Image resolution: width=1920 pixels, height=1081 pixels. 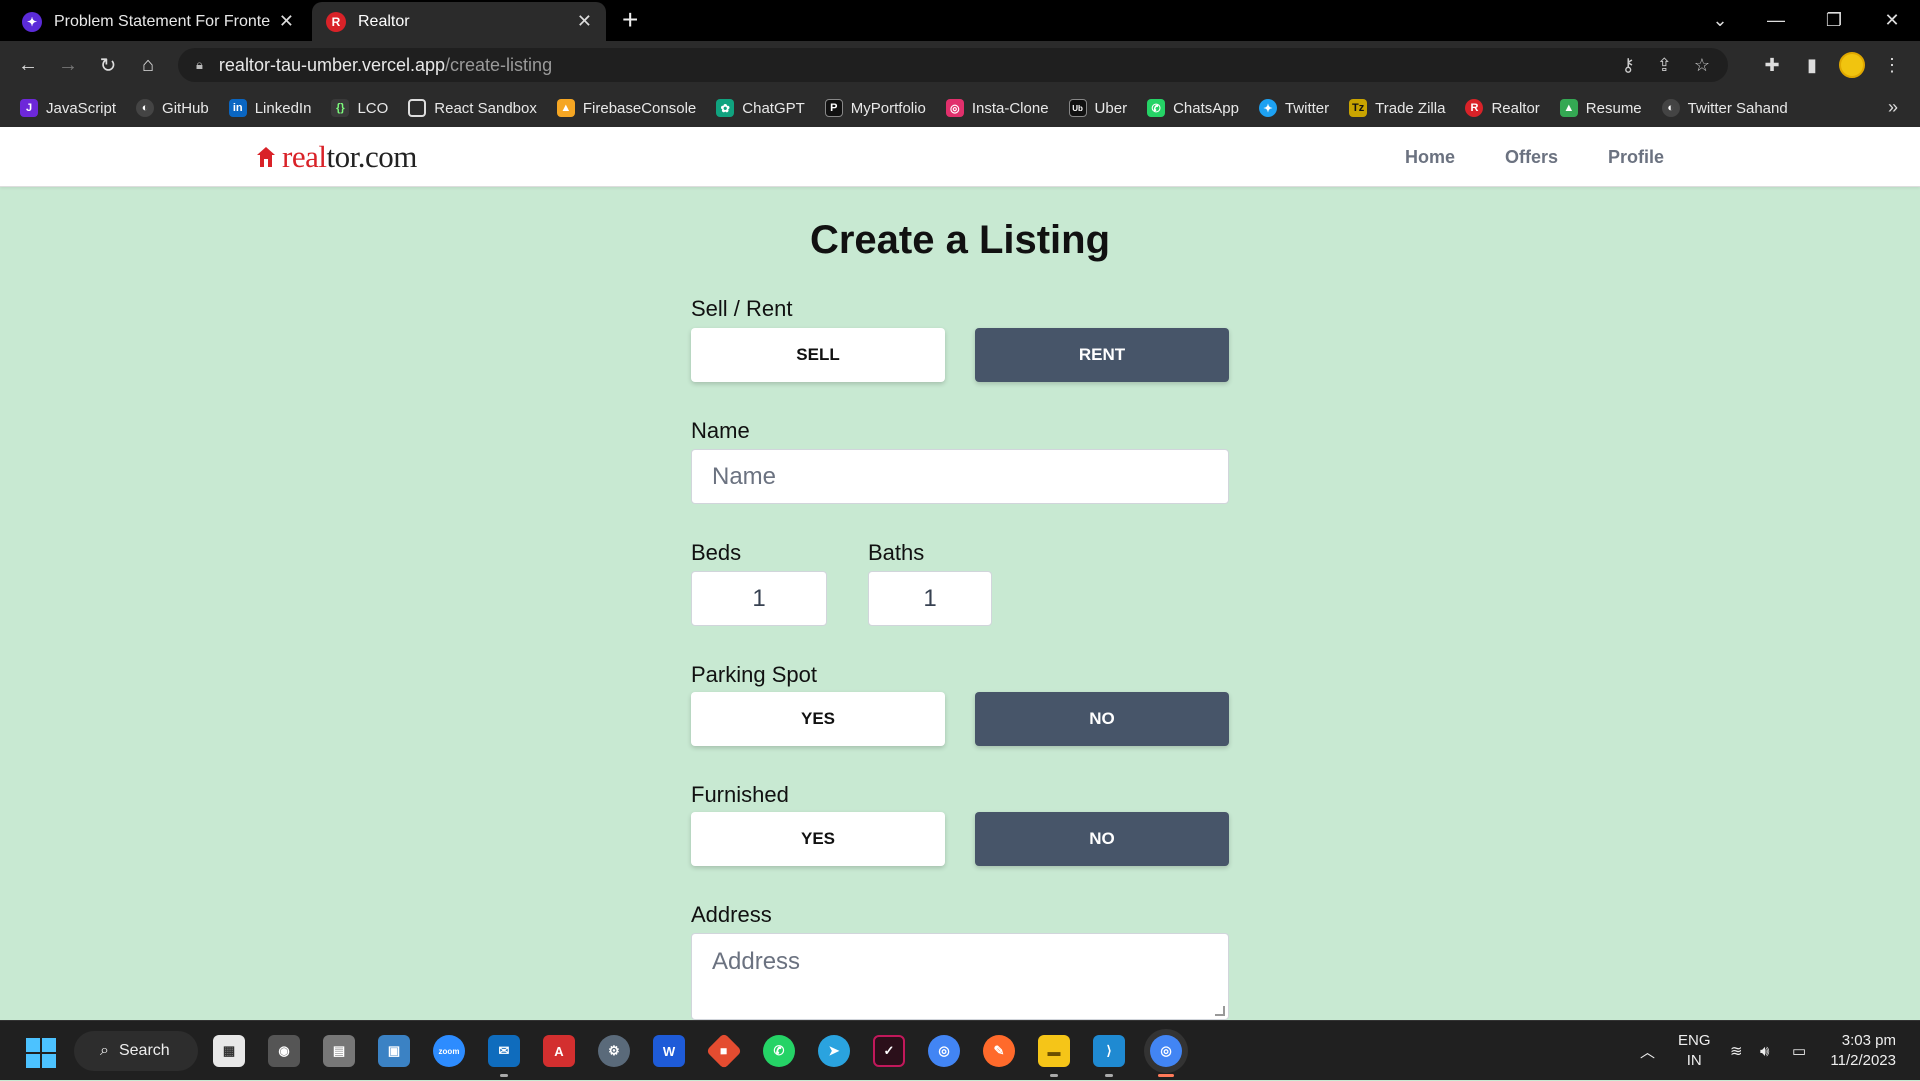 I want to click on bookmark-insta-clone: ◎ Insta-Clone, so click(x=997, y=108).